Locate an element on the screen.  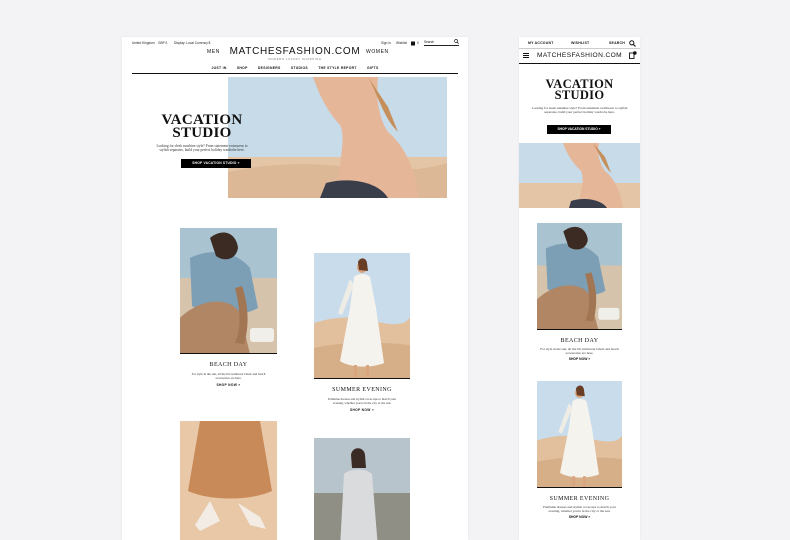
top-bar-divider is located at coordinates (579, 48).